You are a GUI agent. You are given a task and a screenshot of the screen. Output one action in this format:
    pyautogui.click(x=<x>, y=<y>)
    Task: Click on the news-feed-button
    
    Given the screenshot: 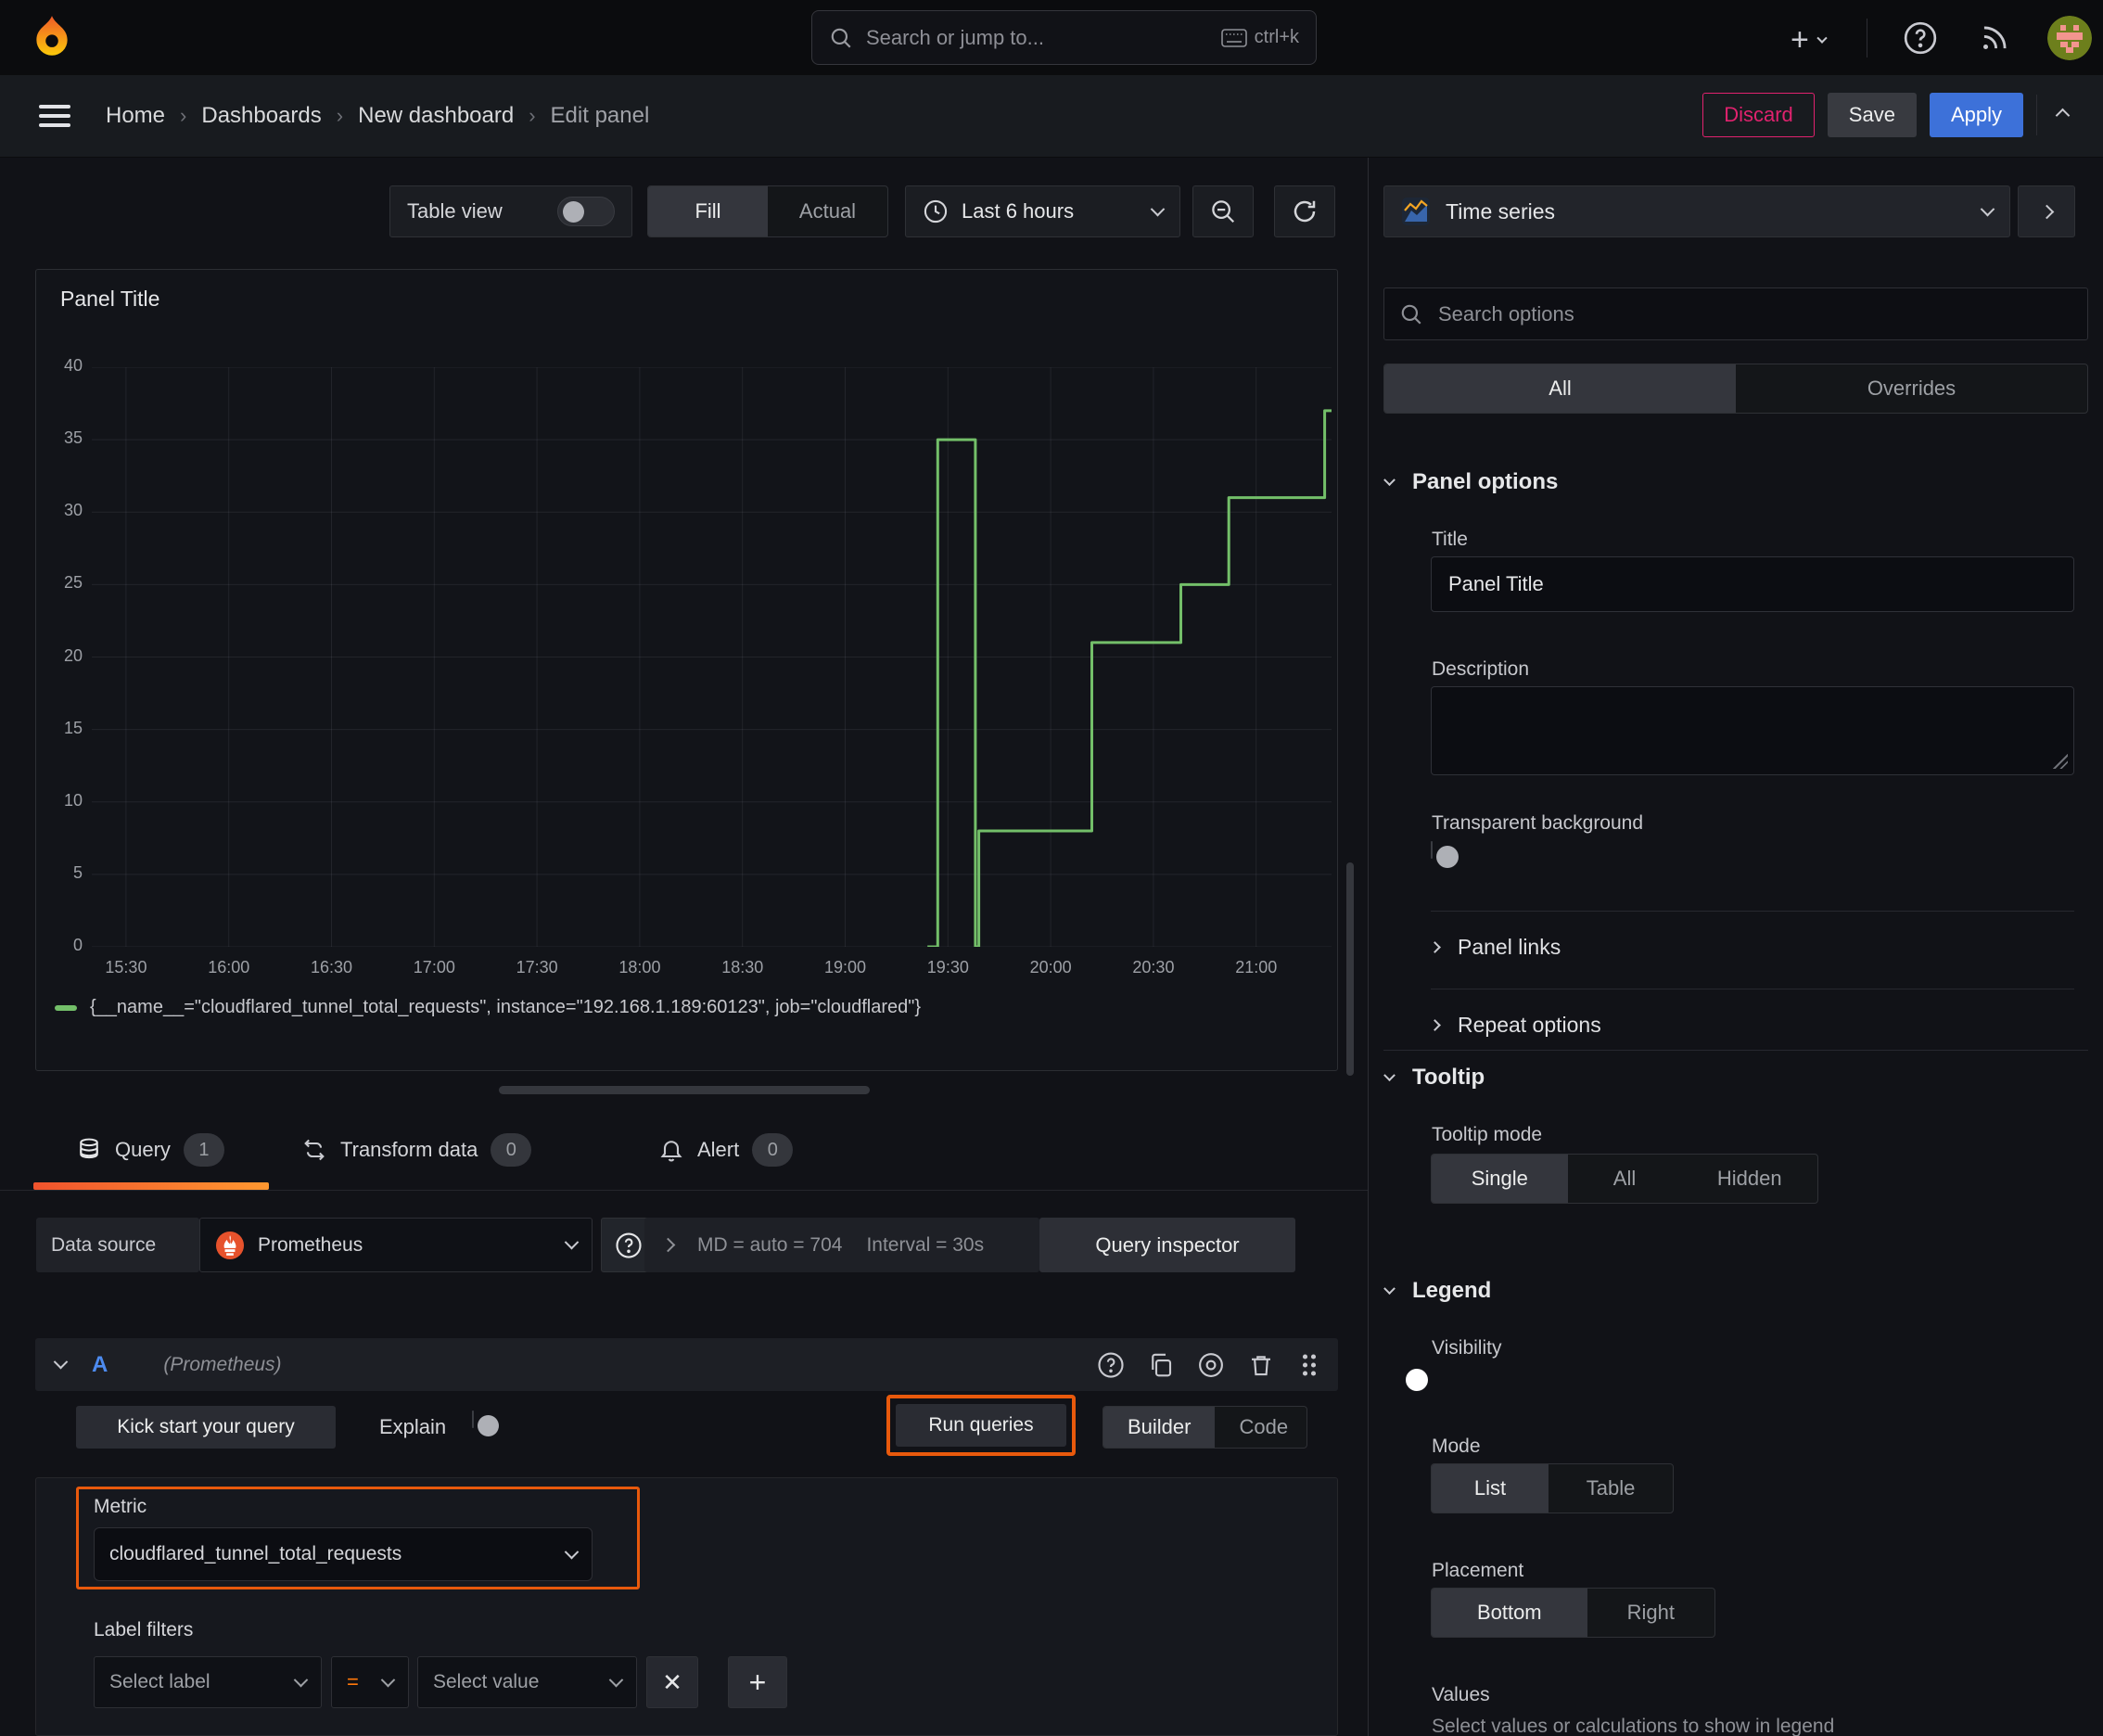 What is the action you would take?
    pyautogui.click(x=1994, y=38)
    